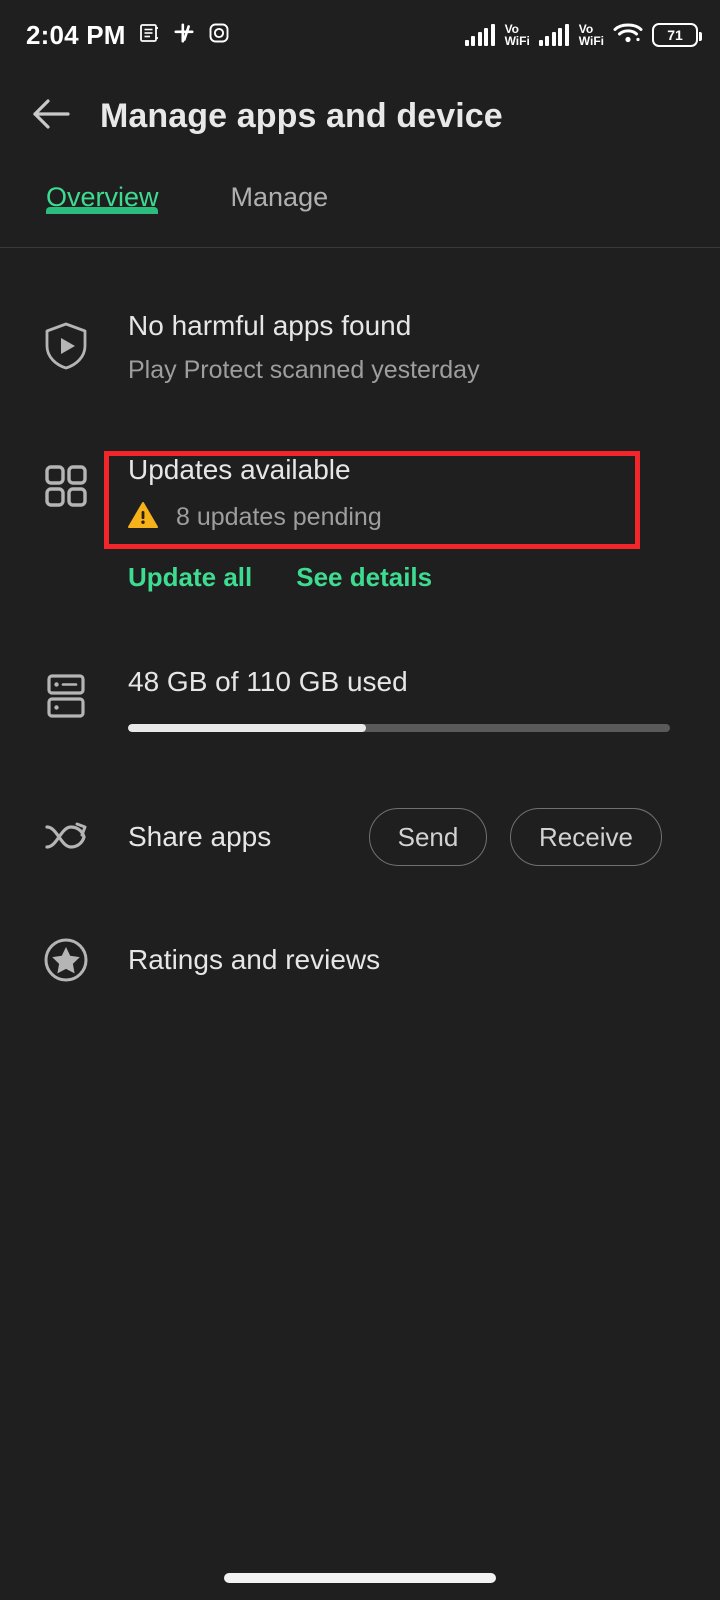 This screenshot has width=720, height=1600. Describe the element at coordinates (304, 370) in the screenshot. I see `play-protect-subtitle: Play Protect scanned yesterday` at that location.